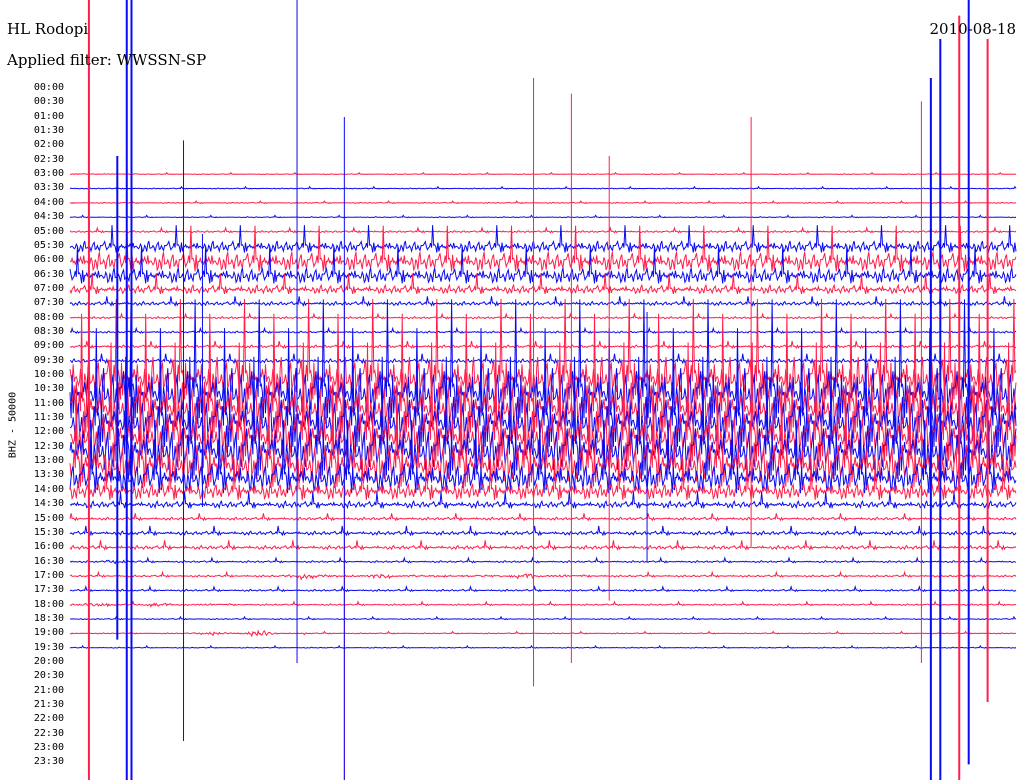 Image resolution: width=1024 pixels, height=780 pixels. I want to click on hour-label: 14:30, so click(48, 504).